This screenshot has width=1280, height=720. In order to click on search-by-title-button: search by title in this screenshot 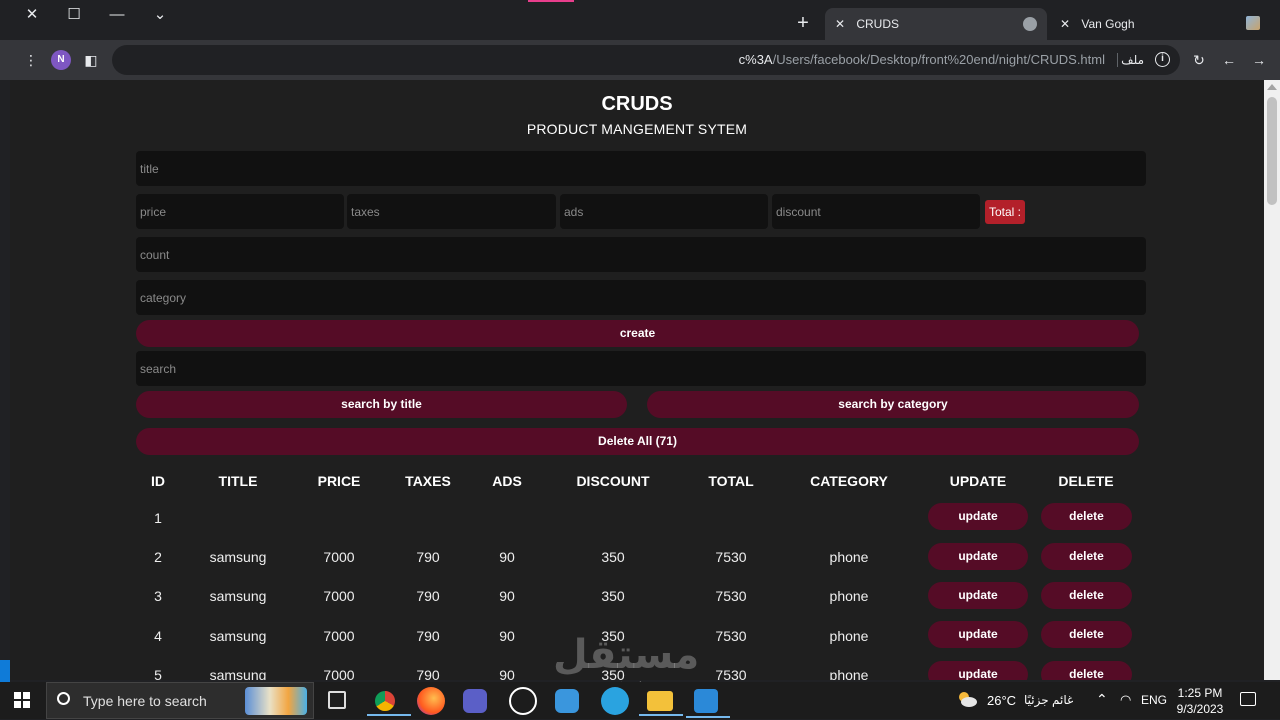, I will do `click(381, 404)`.